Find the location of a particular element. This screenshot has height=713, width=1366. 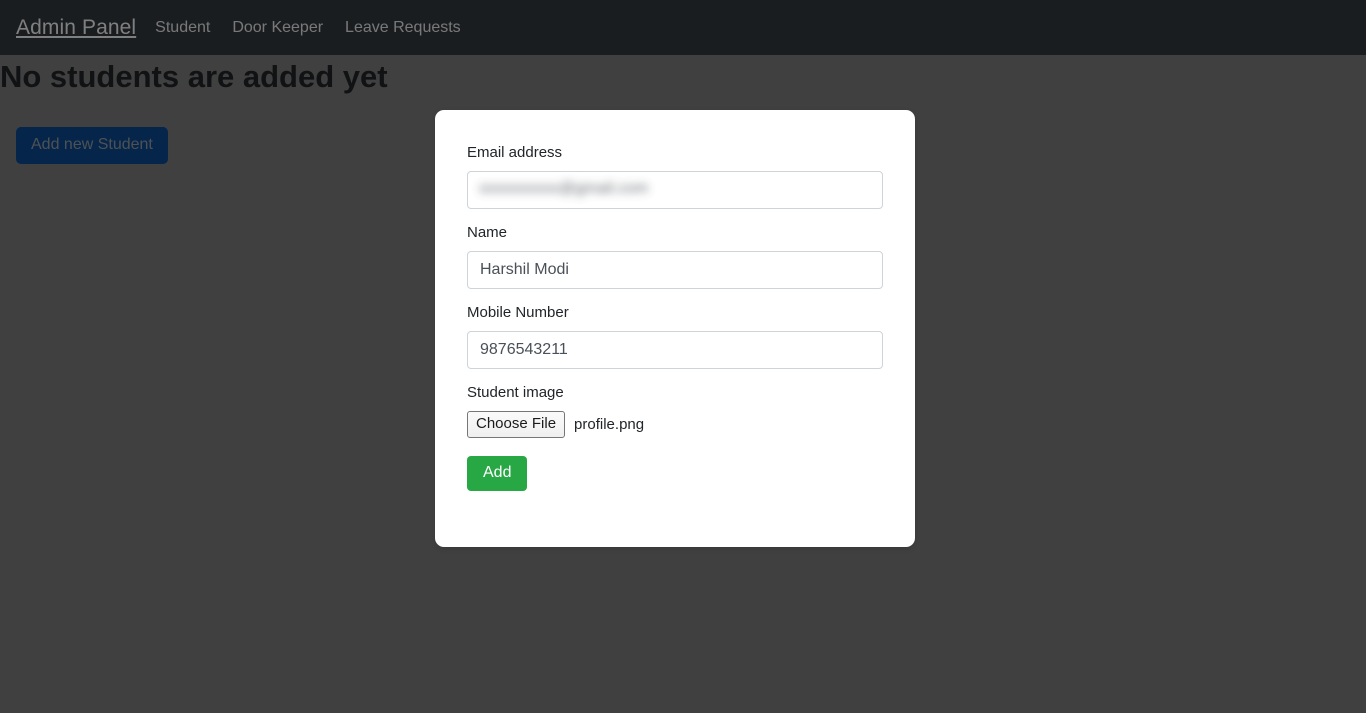

name-label: Name is located at coordinates (487, 232).